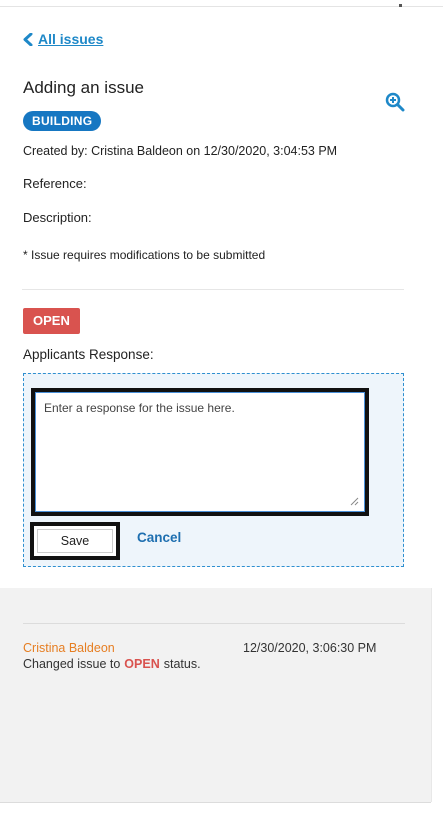  Describe the element at coordinates (354, 501) in the screenshot. I see `resize-grip-icon` at that location.